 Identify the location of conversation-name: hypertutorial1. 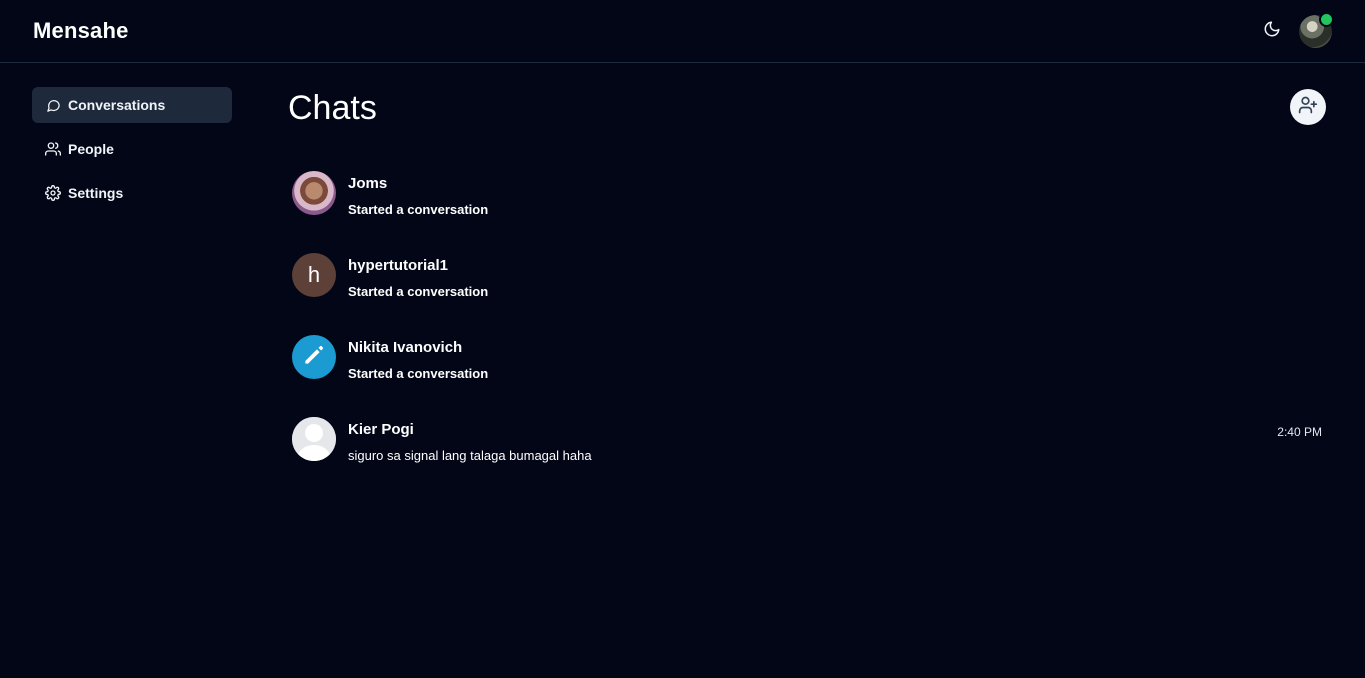
(398, 265).